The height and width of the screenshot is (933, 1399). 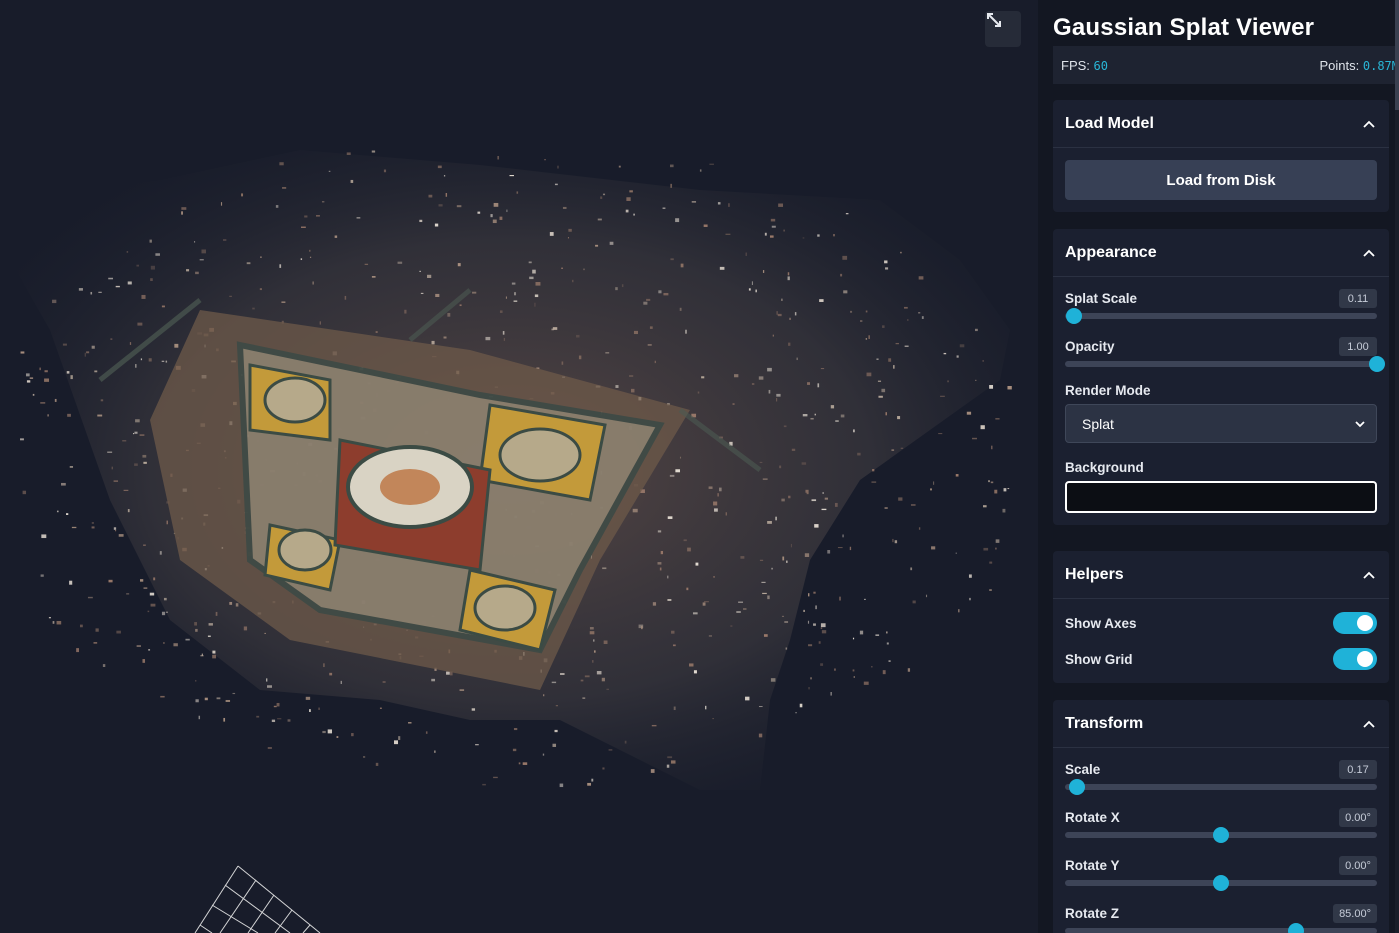 I want to click on load-model-section: Load Model Load from Disk, so click(x=1221, y=156).